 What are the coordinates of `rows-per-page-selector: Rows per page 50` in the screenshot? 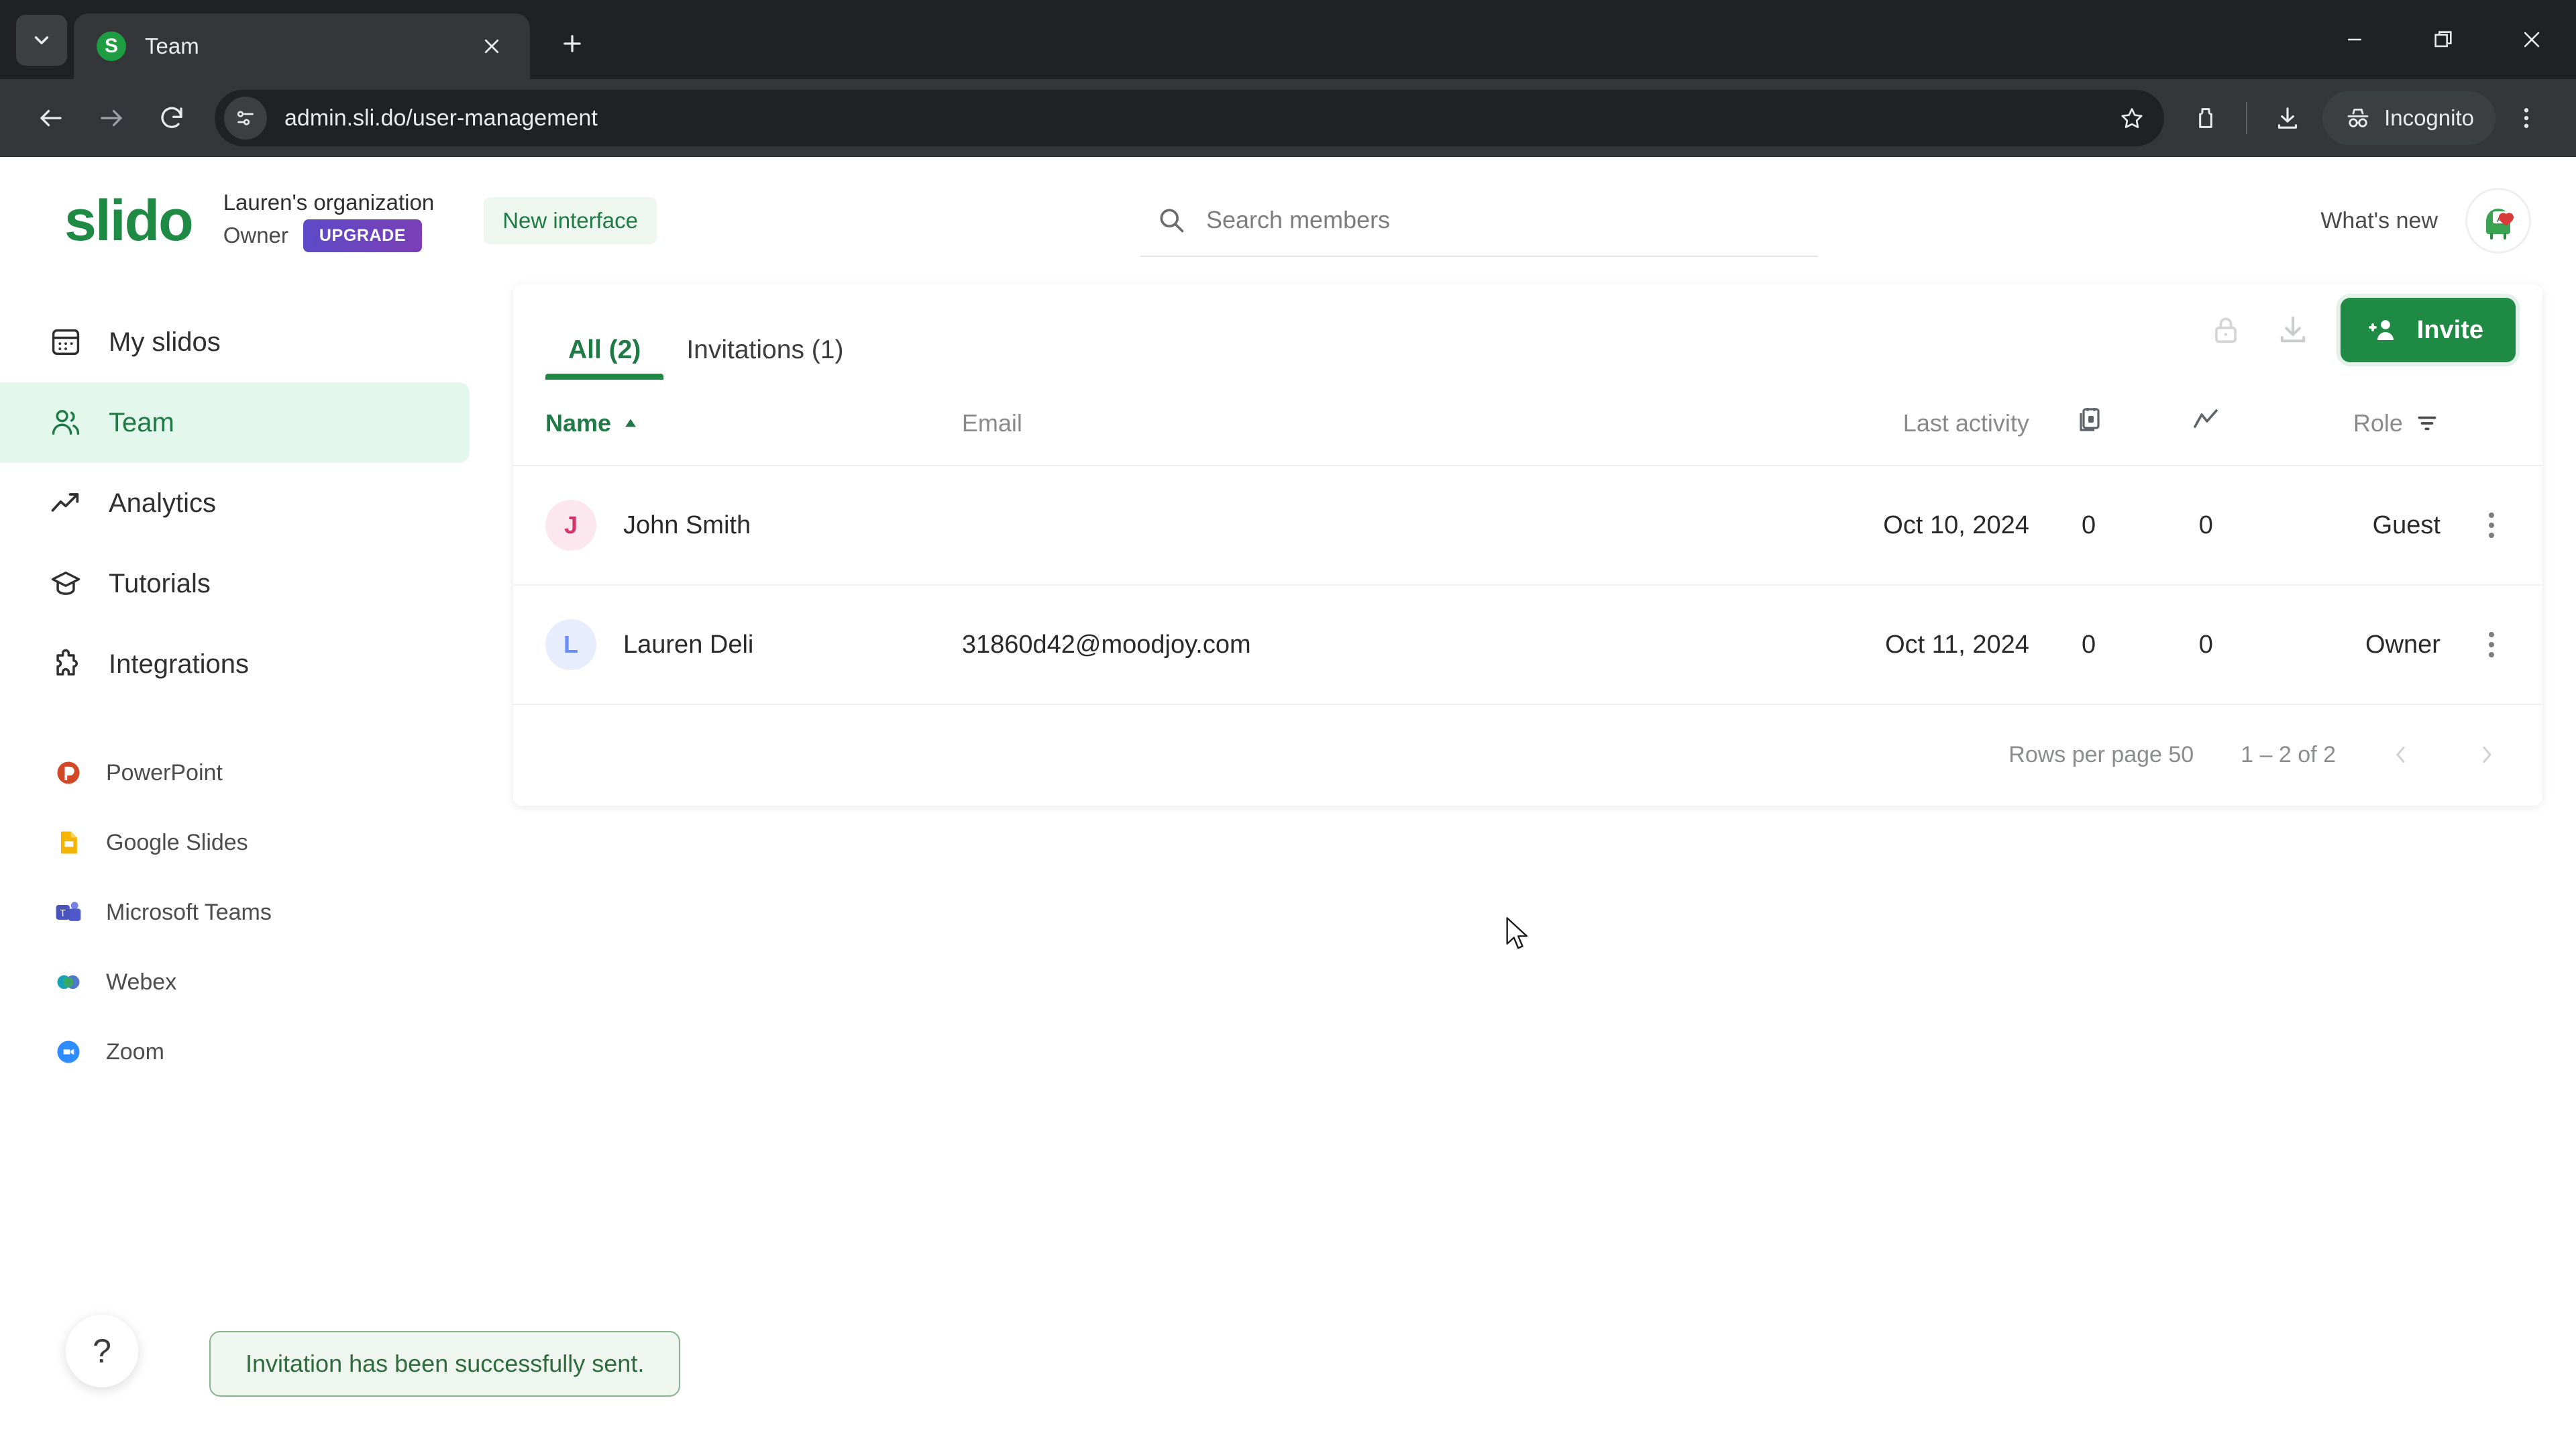 It's located at (2101, 755).